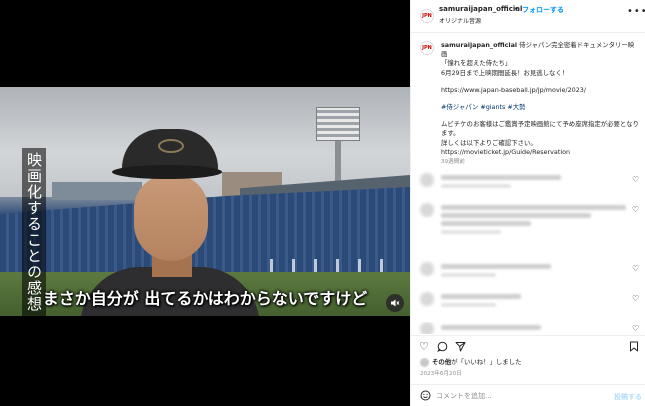  I want to click on caption-username: samuraijapan_official, so click(479, 45).